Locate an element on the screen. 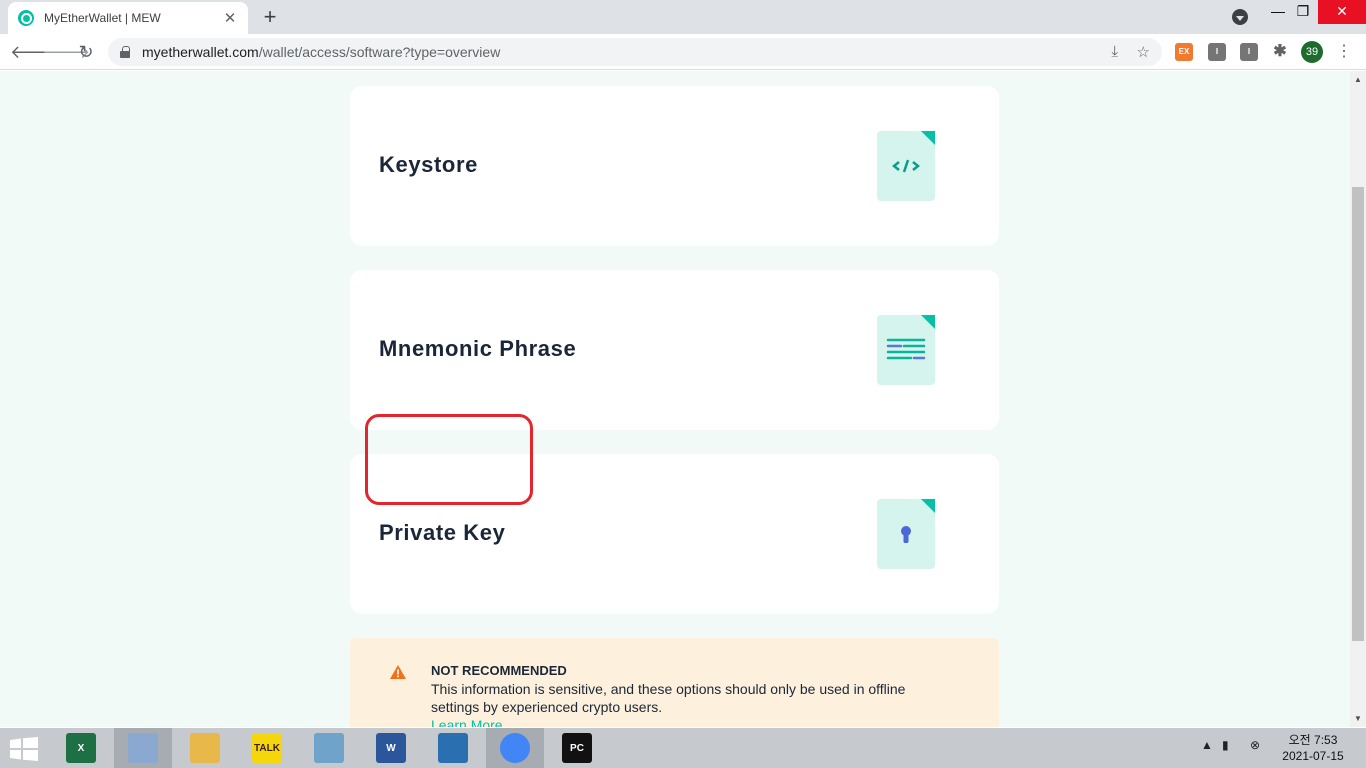 Image resolution: width=1366 pixels, height=768 pixels. windows-taskbar: X TALK W PC ▲ ▮ ⊗ 오전 7:53 2021-07-15 is located at coordinates (683, 748).